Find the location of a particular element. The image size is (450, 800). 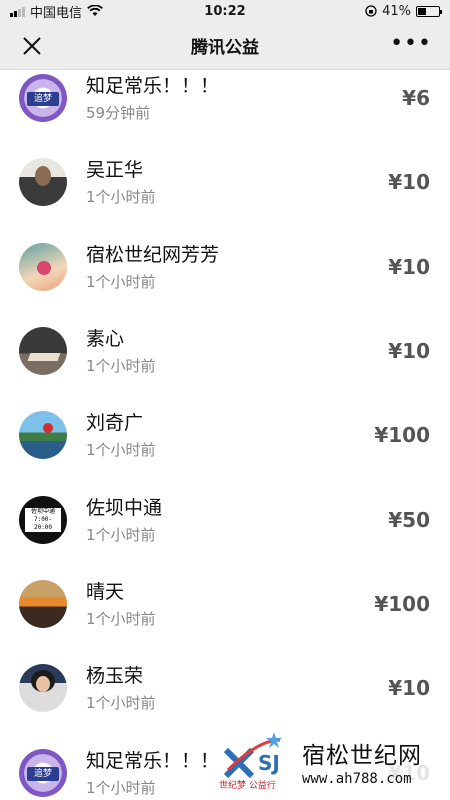

battery-fill is located at coordinates (422, 11).